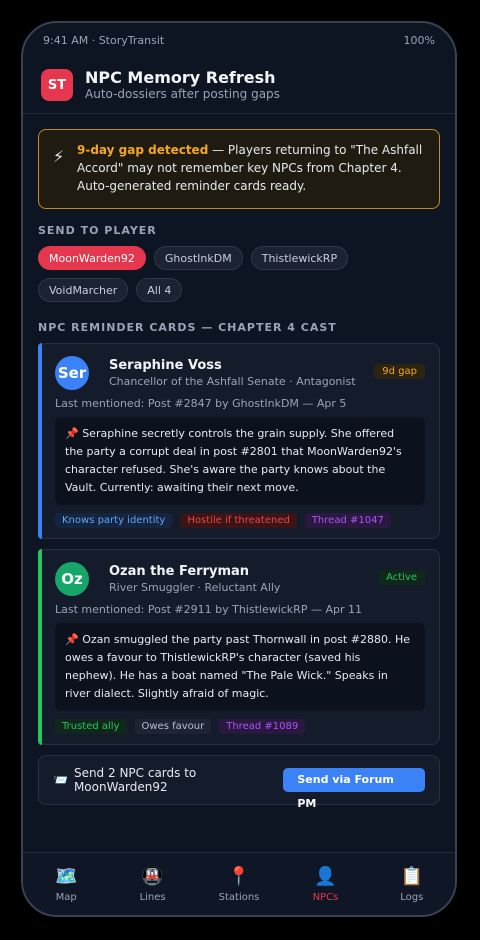 The image size is (480, 940). Describe the element at coordinates (97, 230) in the screenshot. I see `send-to-player-label: SEND TO PLAYER` at that location.